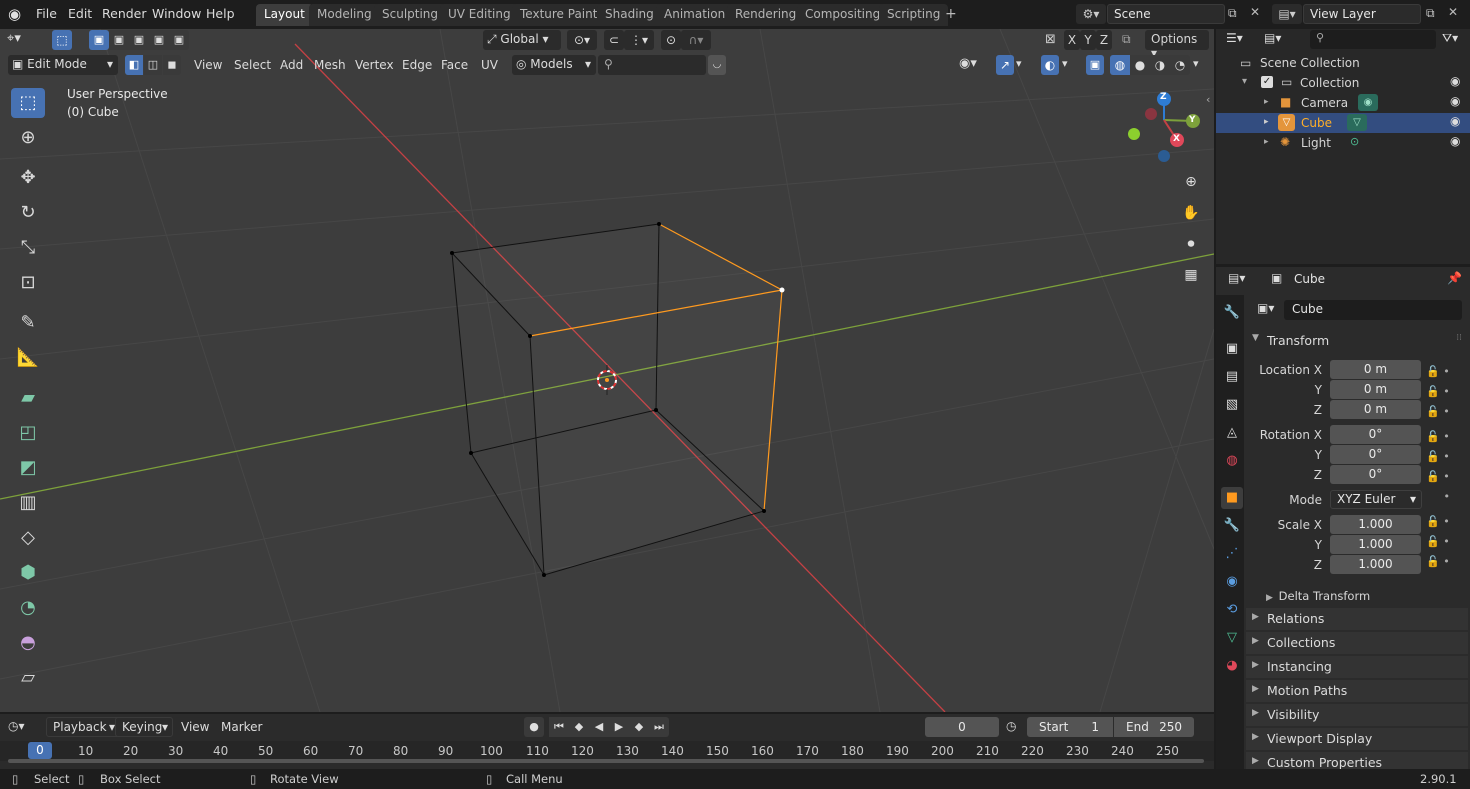  Describe the element at coordinates (28, 398) in the screenshot. I see `extrude-tool-icon: ▰` at that location.